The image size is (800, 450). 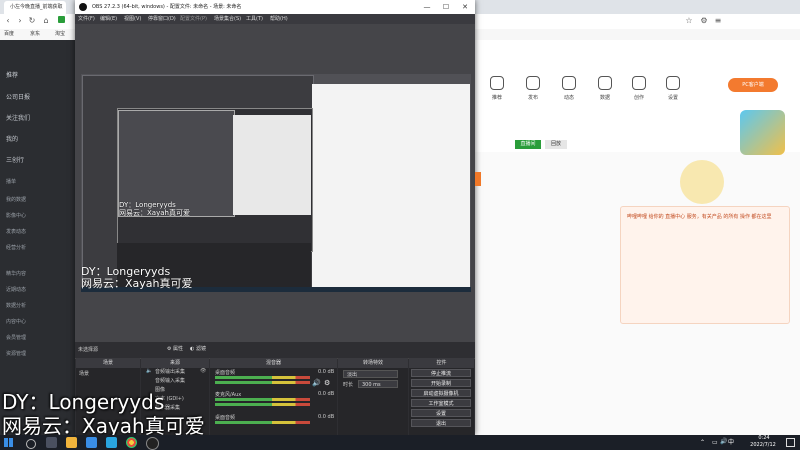 I want to click on shield-icon, so click(x=61, y=21).